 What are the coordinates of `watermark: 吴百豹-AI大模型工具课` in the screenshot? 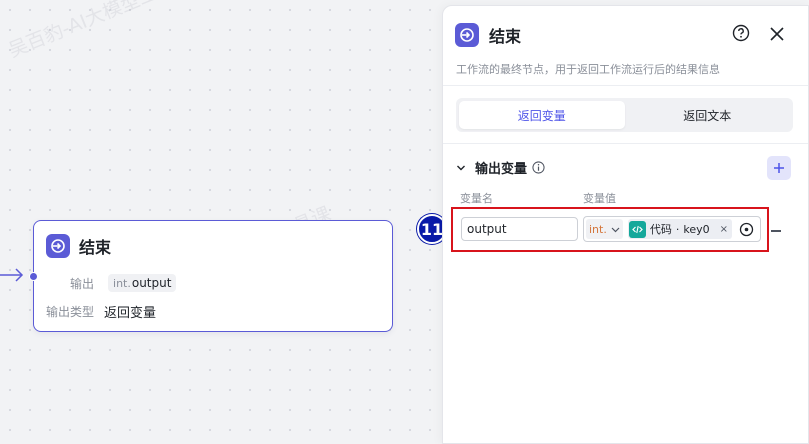 It's located at (100, 31).